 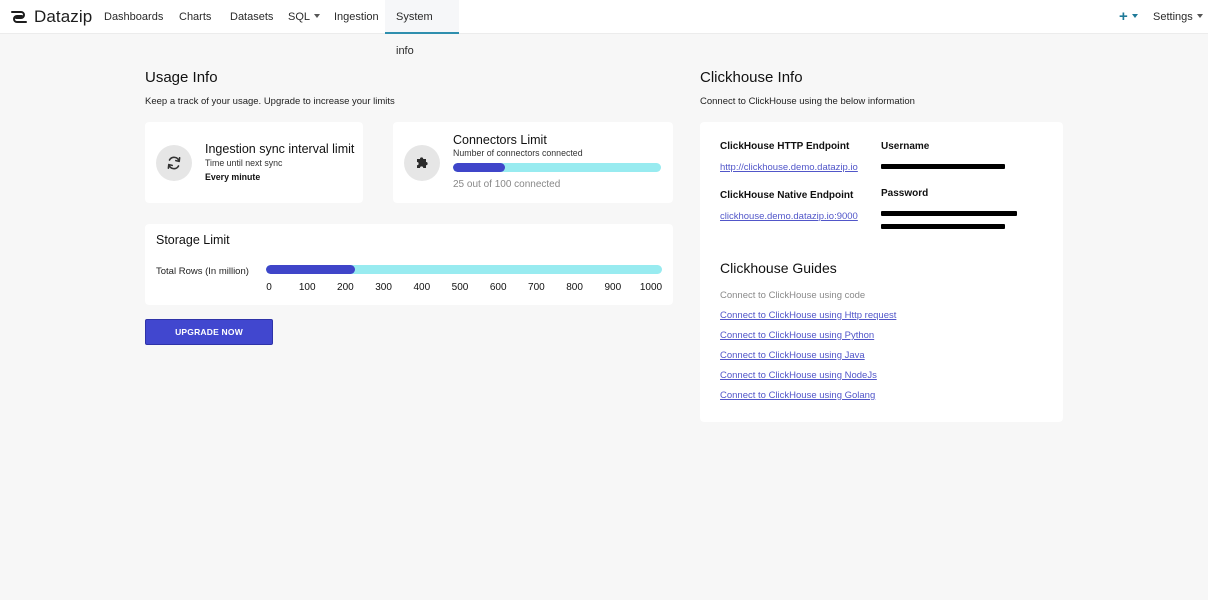 I want to click on storage-tick-label: 200, so click(x=345, y=287).